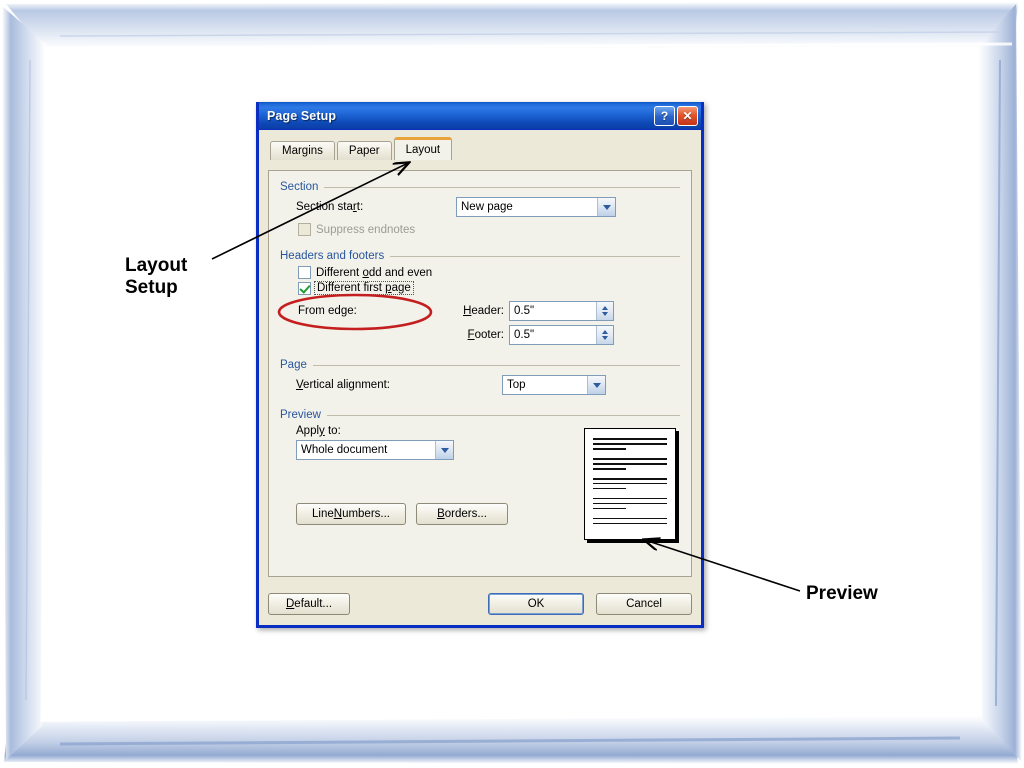  I want to click on section-start-row: Section start: New page, so click(488, 207).